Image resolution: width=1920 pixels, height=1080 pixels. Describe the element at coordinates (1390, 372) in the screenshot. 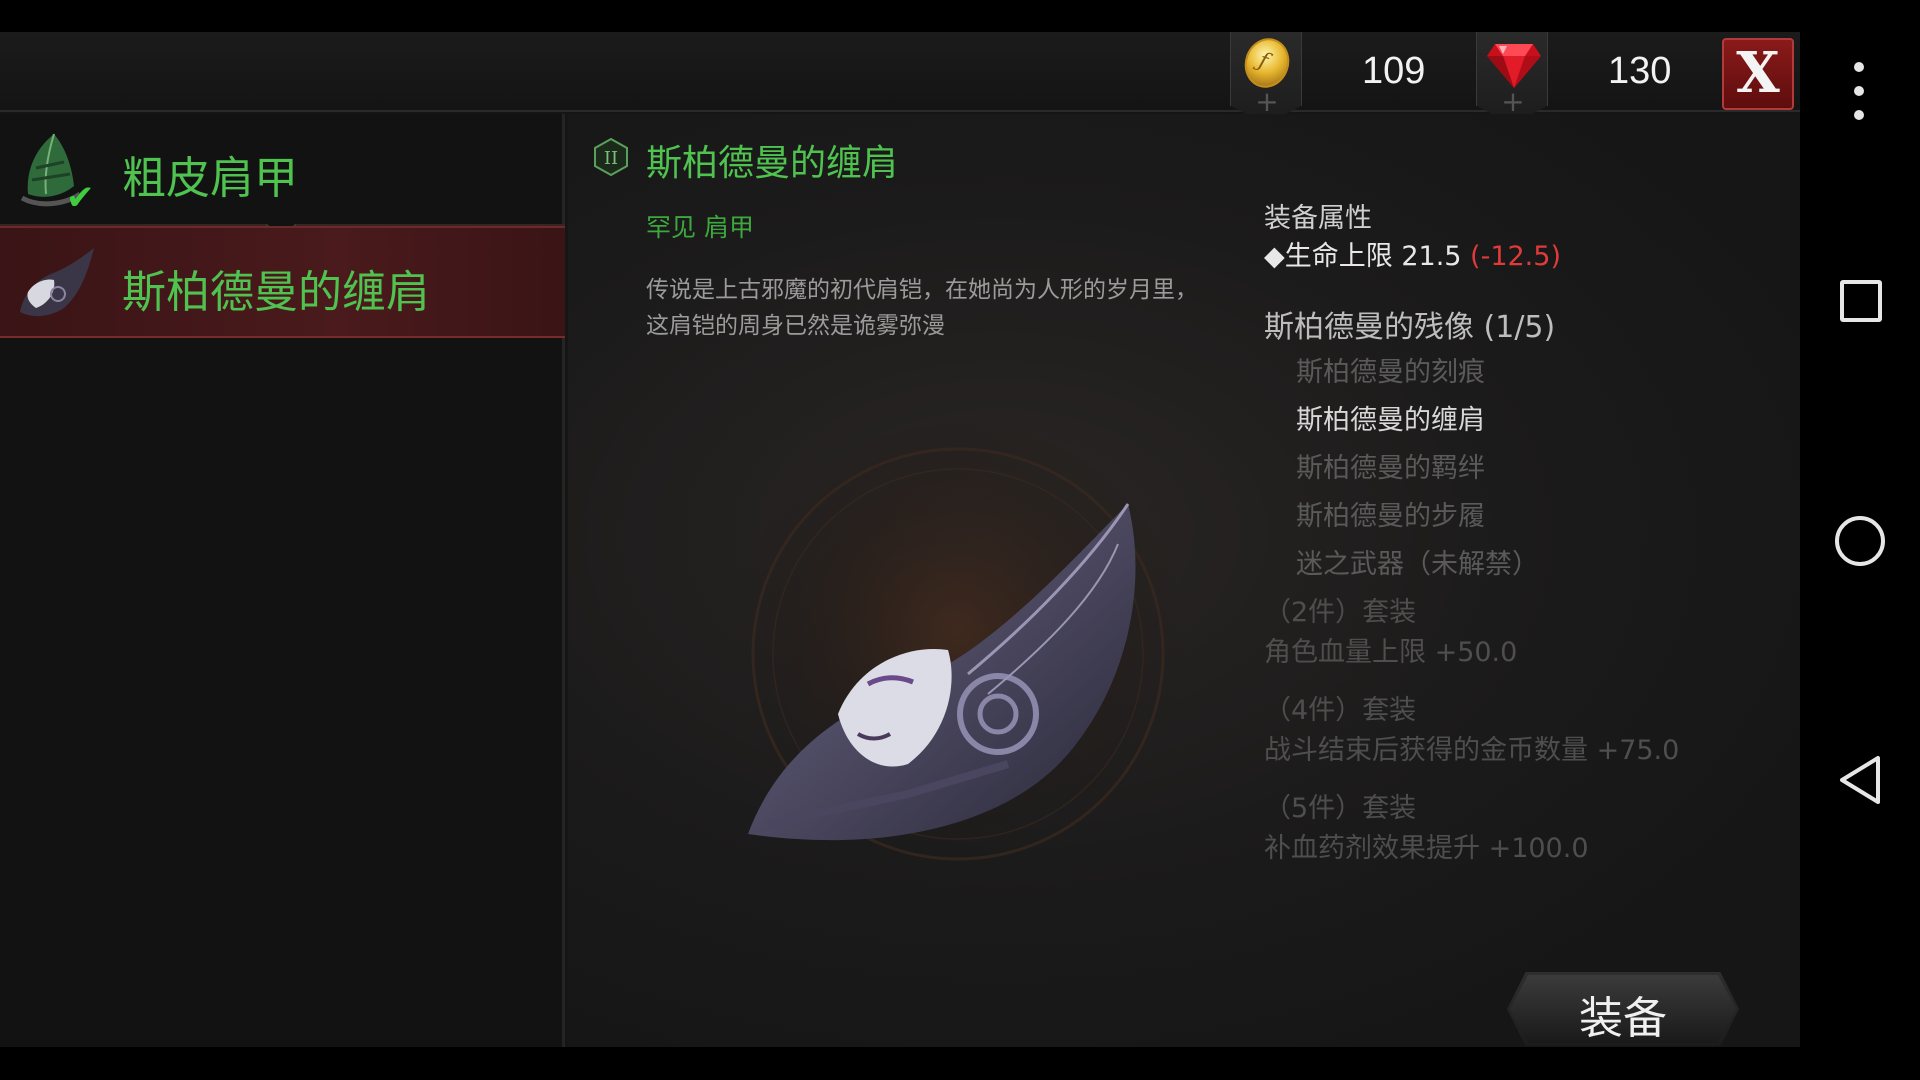

I see `set-piece: 斯柏德曼的刻痕` at that location.